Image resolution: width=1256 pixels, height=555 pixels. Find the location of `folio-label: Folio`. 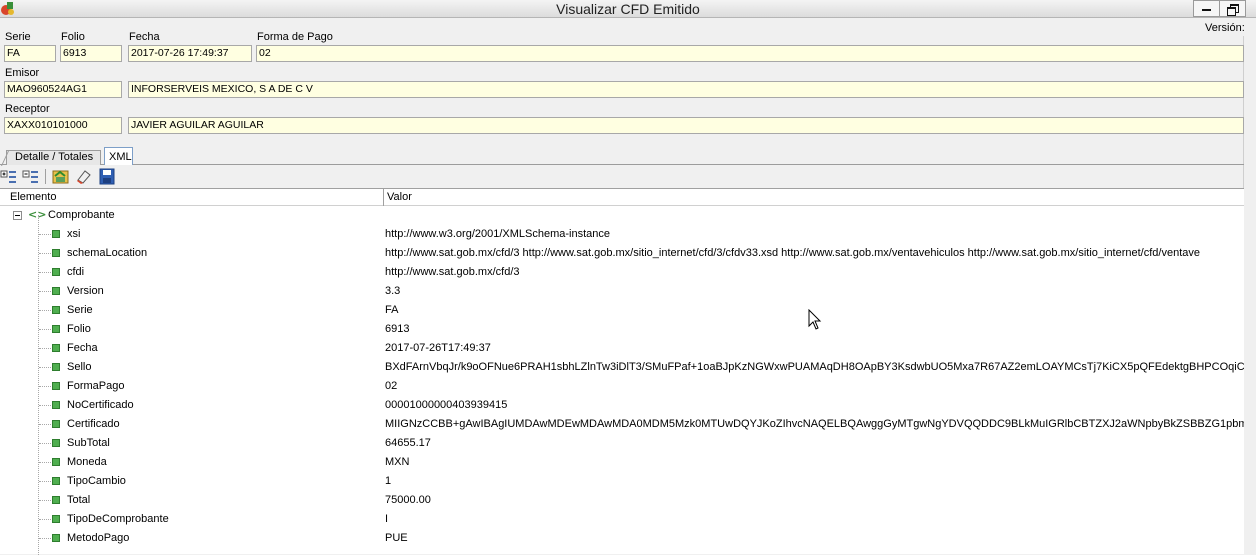

folio-label: Folio is located at coordinates (73, 37).